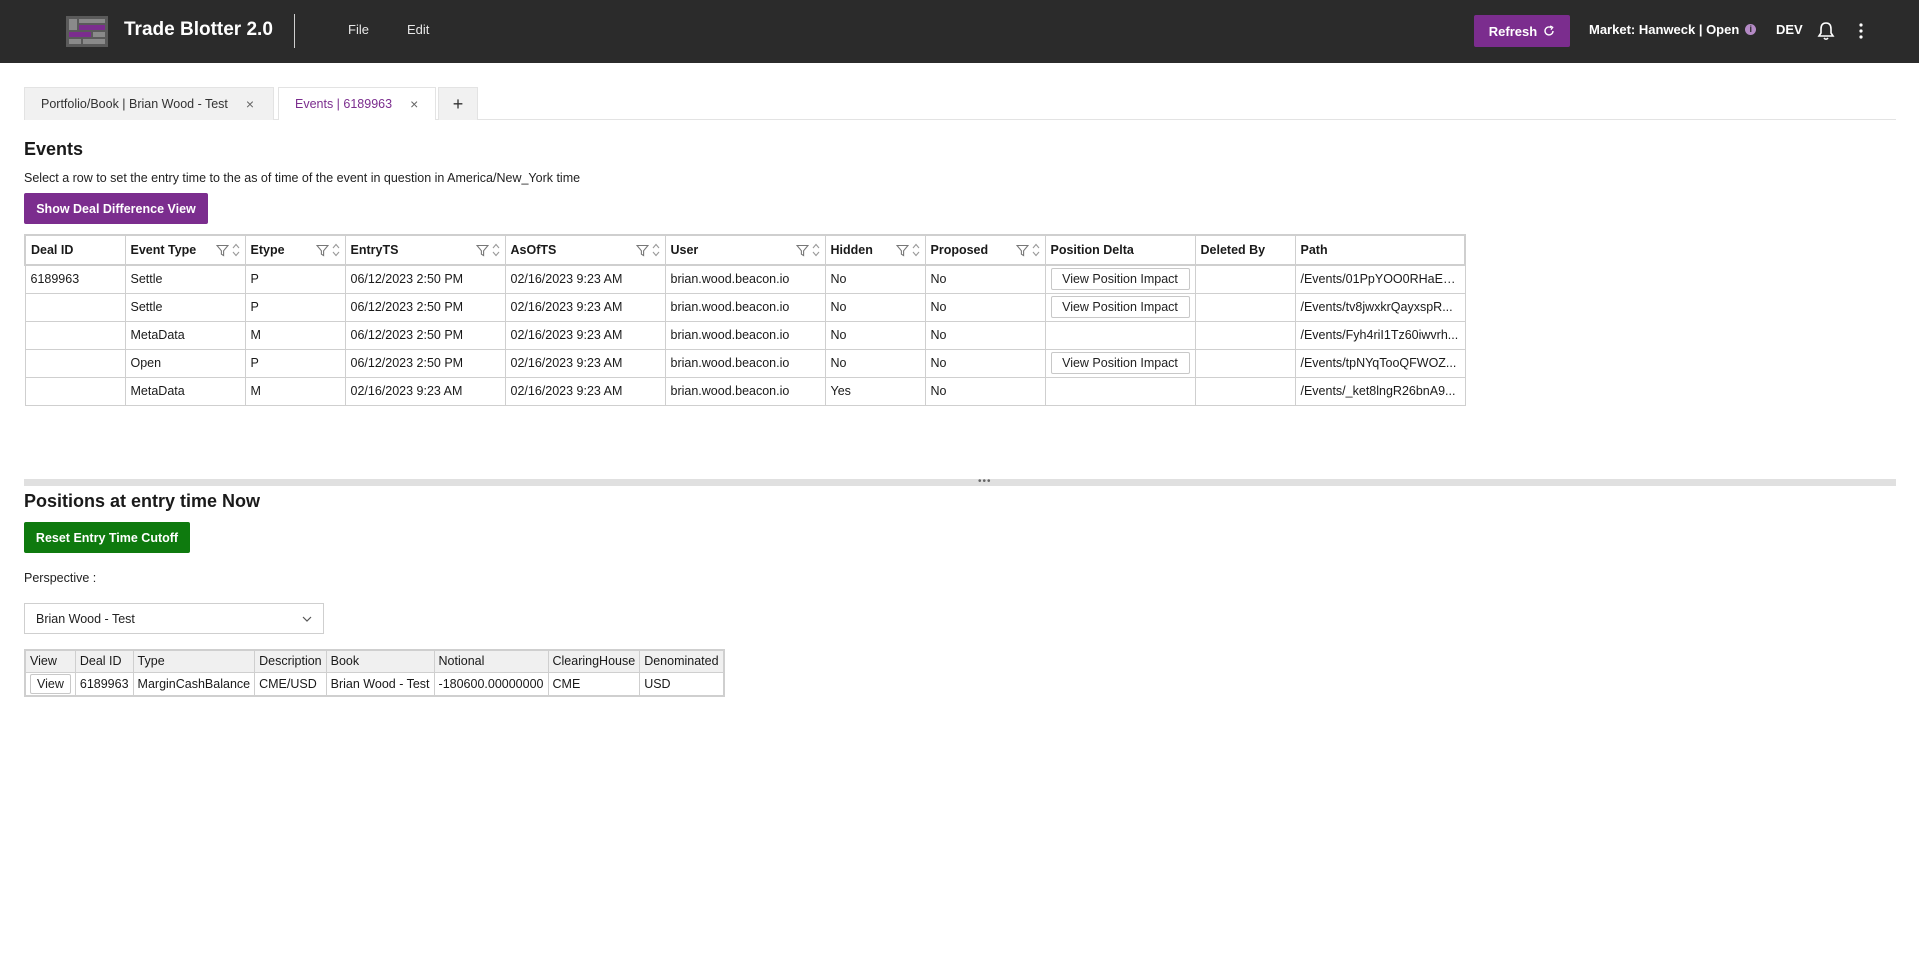  What do you see at coordinates (294, 31) in the screenshot?
I see `title-divider` at bounding box center [294, 31].